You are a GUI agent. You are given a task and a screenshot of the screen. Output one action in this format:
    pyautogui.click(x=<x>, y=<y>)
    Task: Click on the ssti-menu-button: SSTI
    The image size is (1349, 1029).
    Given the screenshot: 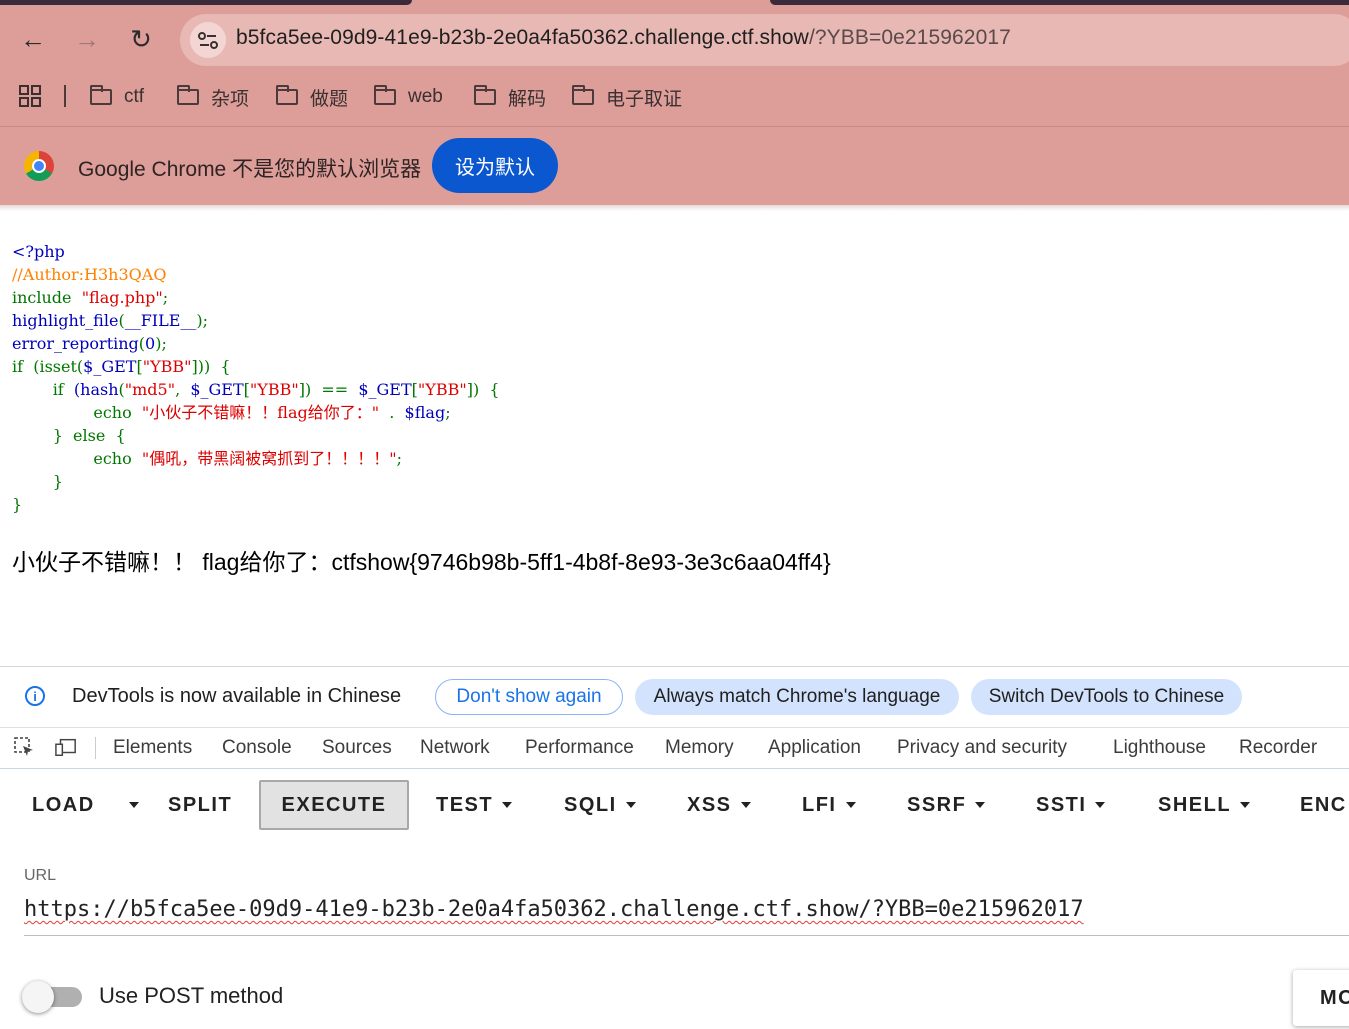 What is the action you would take?
    pyautogui.click(x=1071, y=805)
    